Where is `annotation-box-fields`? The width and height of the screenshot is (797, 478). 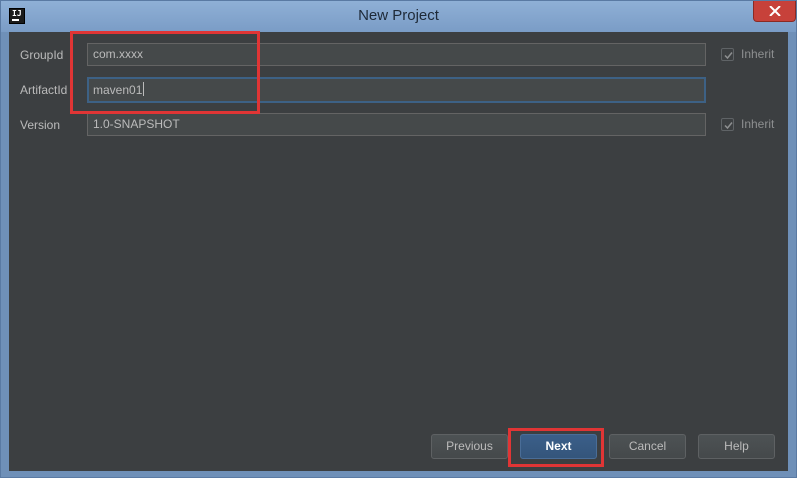 annotation-box-fields is located at coordinates (165, 72).